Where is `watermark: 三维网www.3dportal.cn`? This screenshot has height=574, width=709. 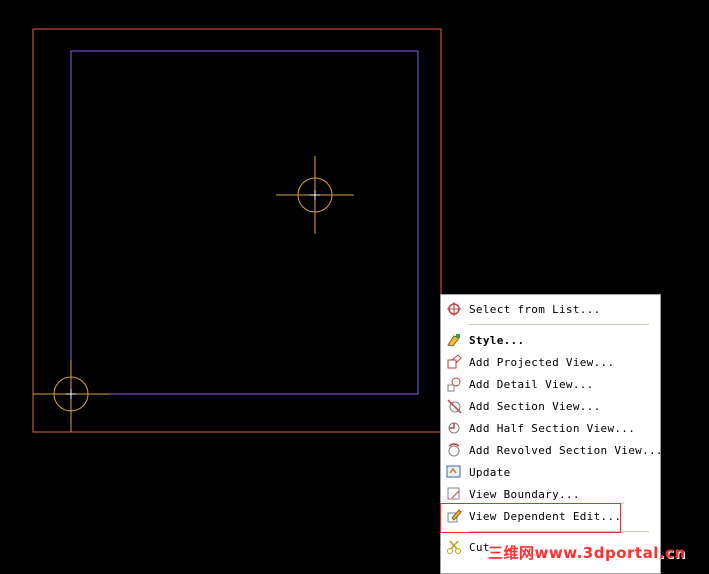
watermark: 三维网www.3dportal.cn is located at coordinates (587, 553).